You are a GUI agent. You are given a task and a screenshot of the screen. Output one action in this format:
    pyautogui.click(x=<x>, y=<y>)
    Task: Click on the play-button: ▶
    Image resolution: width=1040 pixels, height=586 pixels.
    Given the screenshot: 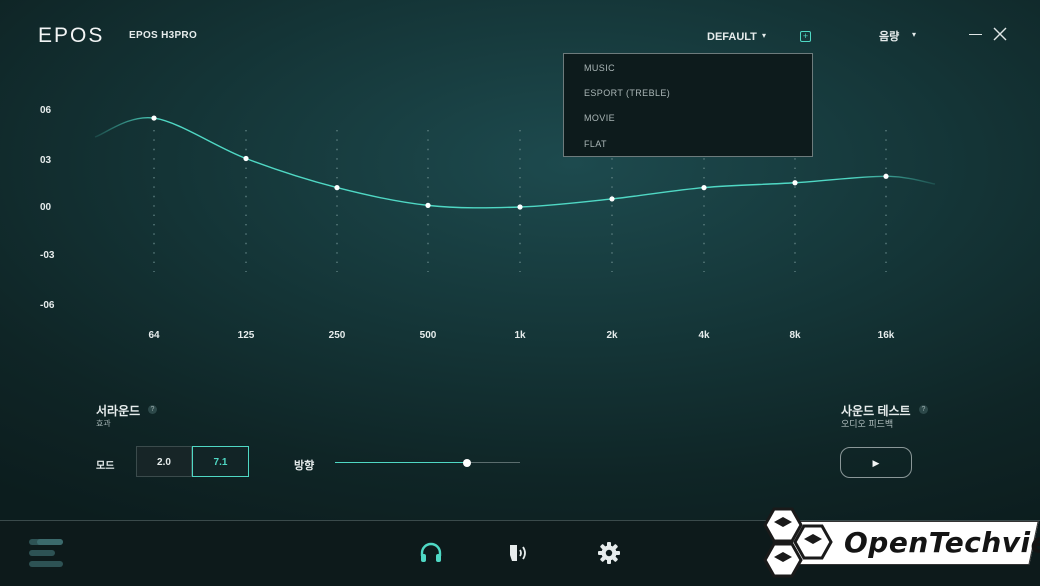 What is the action you would take?
    pyautogui.click(x=876, y=462)
    